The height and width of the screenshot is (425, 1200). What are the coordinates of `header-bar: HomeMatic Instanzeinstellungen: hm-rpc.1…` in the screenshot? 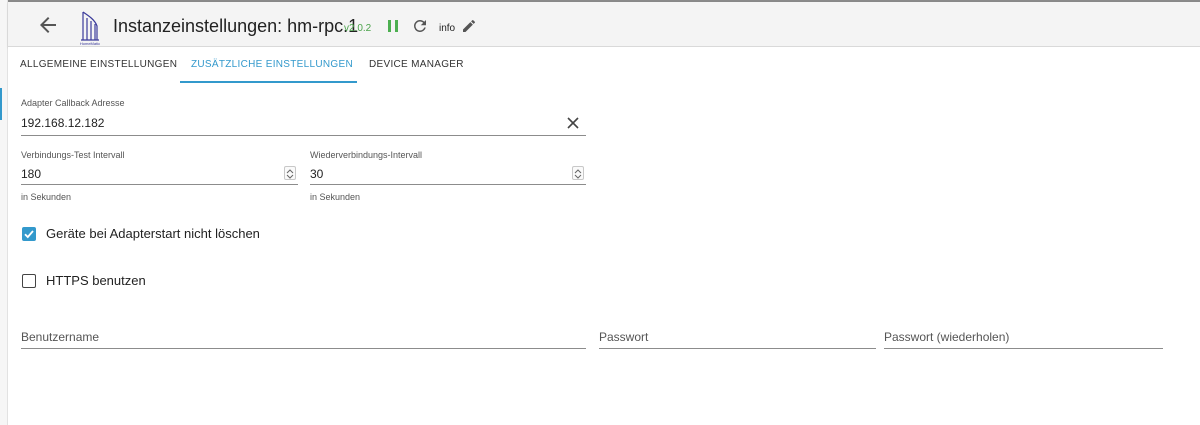 It's located at (604, 24).